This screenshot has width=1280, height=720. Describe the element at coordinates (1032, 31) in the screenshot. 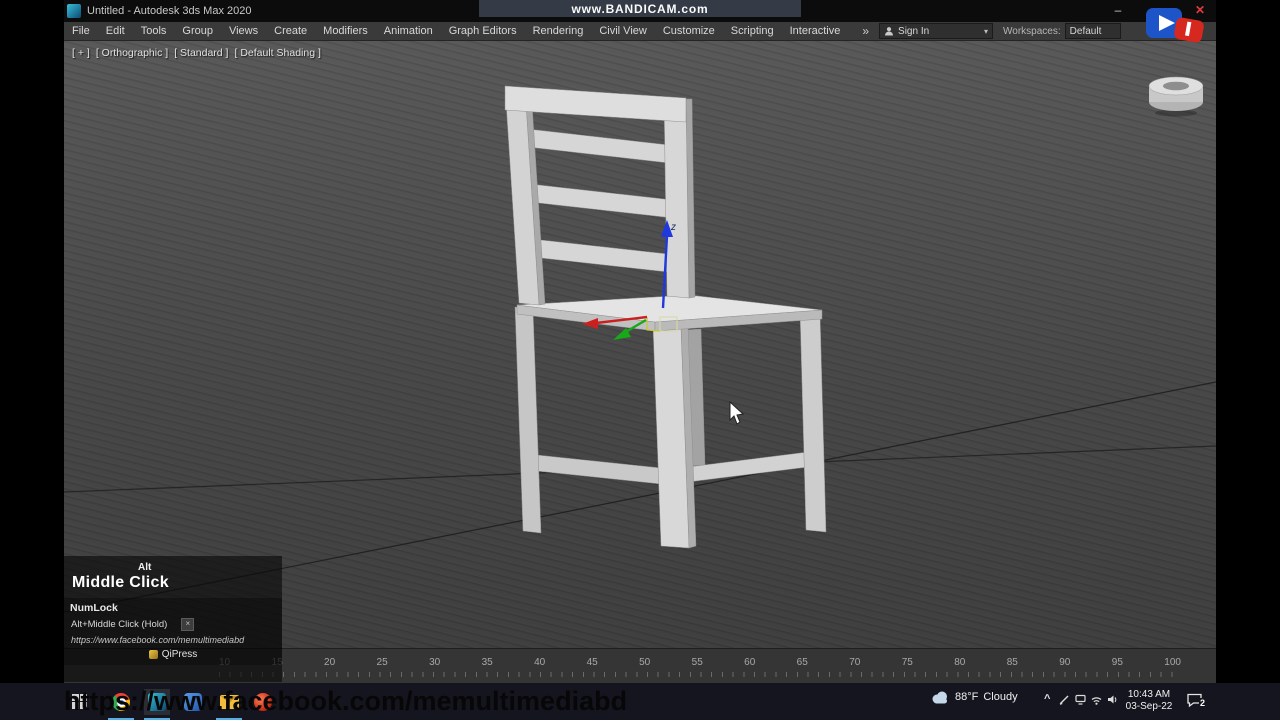

I see `workspaces-label: Workspaces:` at that location.